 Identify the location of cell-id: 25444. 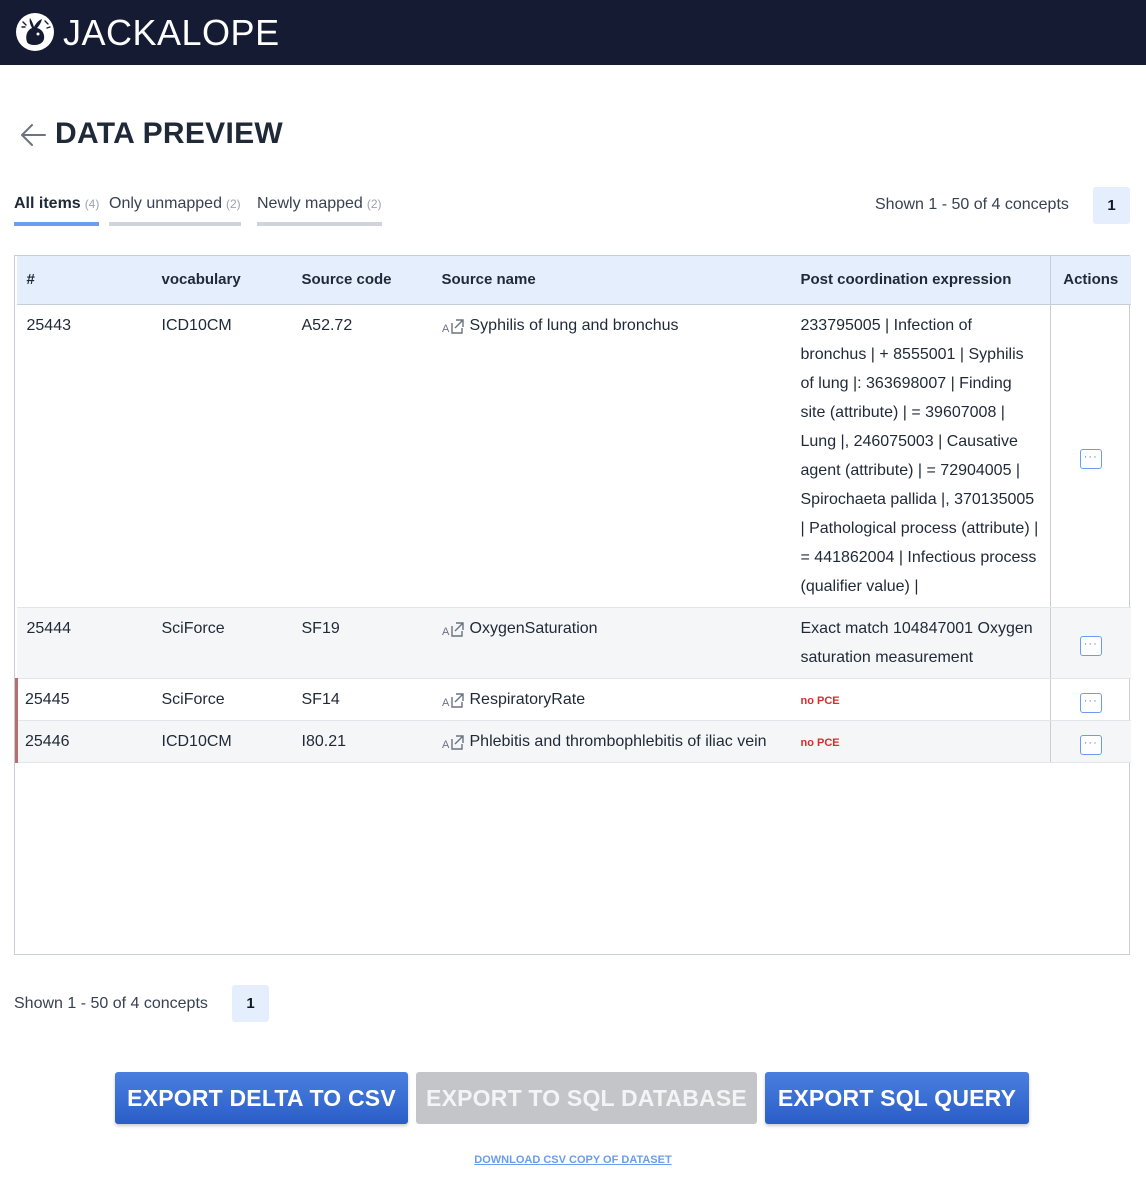
(84, 643).